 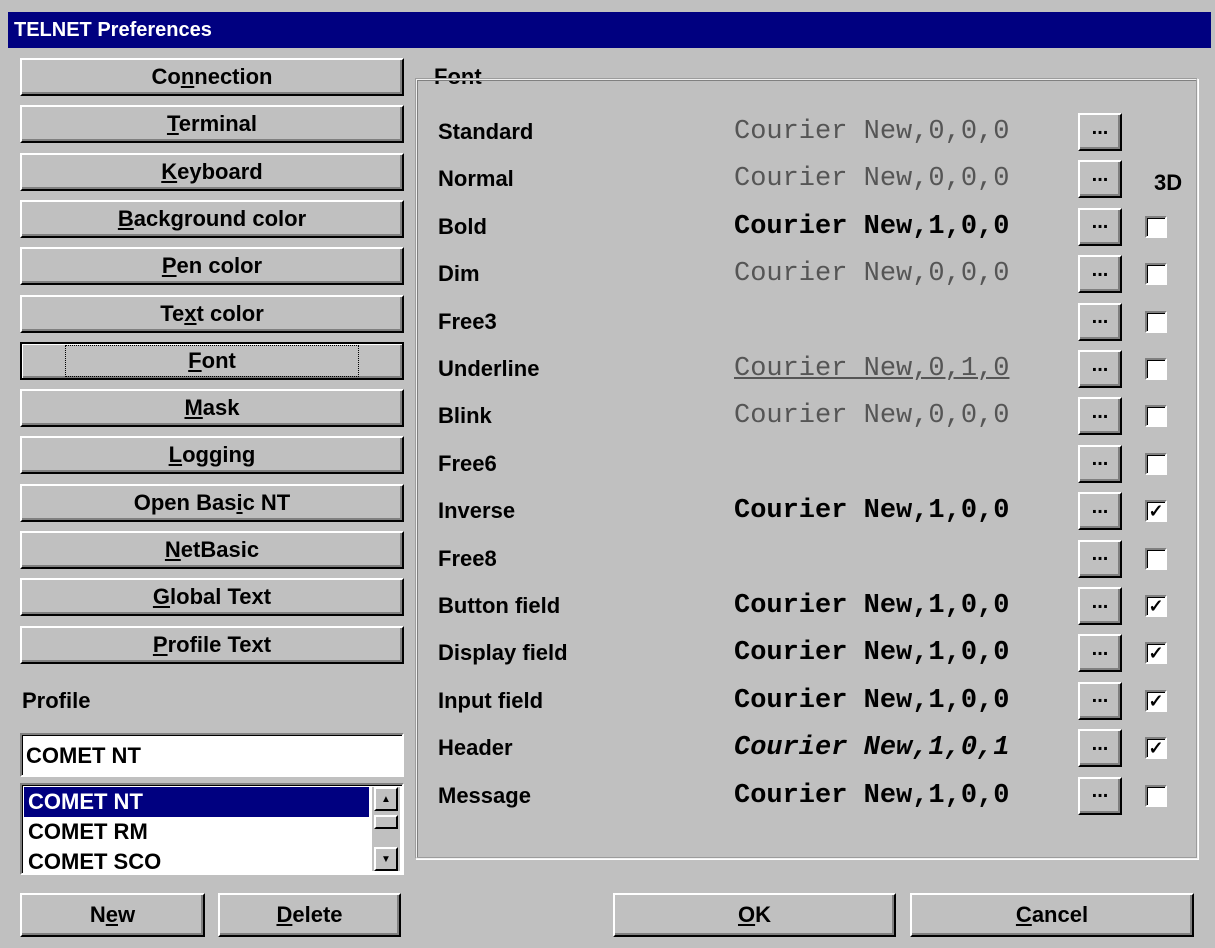 What do you see at coordinates (185, 502) in the screenshot?
I see `nav-label-pre: Open Bas` at bounding box center [185, 502].